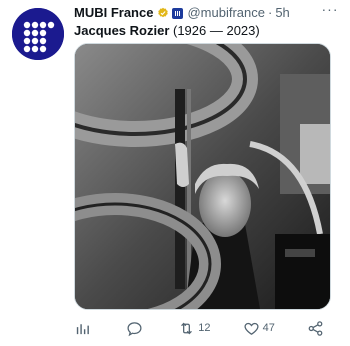  I want to click on tweet-actions: 12 47, so click(199, 328).